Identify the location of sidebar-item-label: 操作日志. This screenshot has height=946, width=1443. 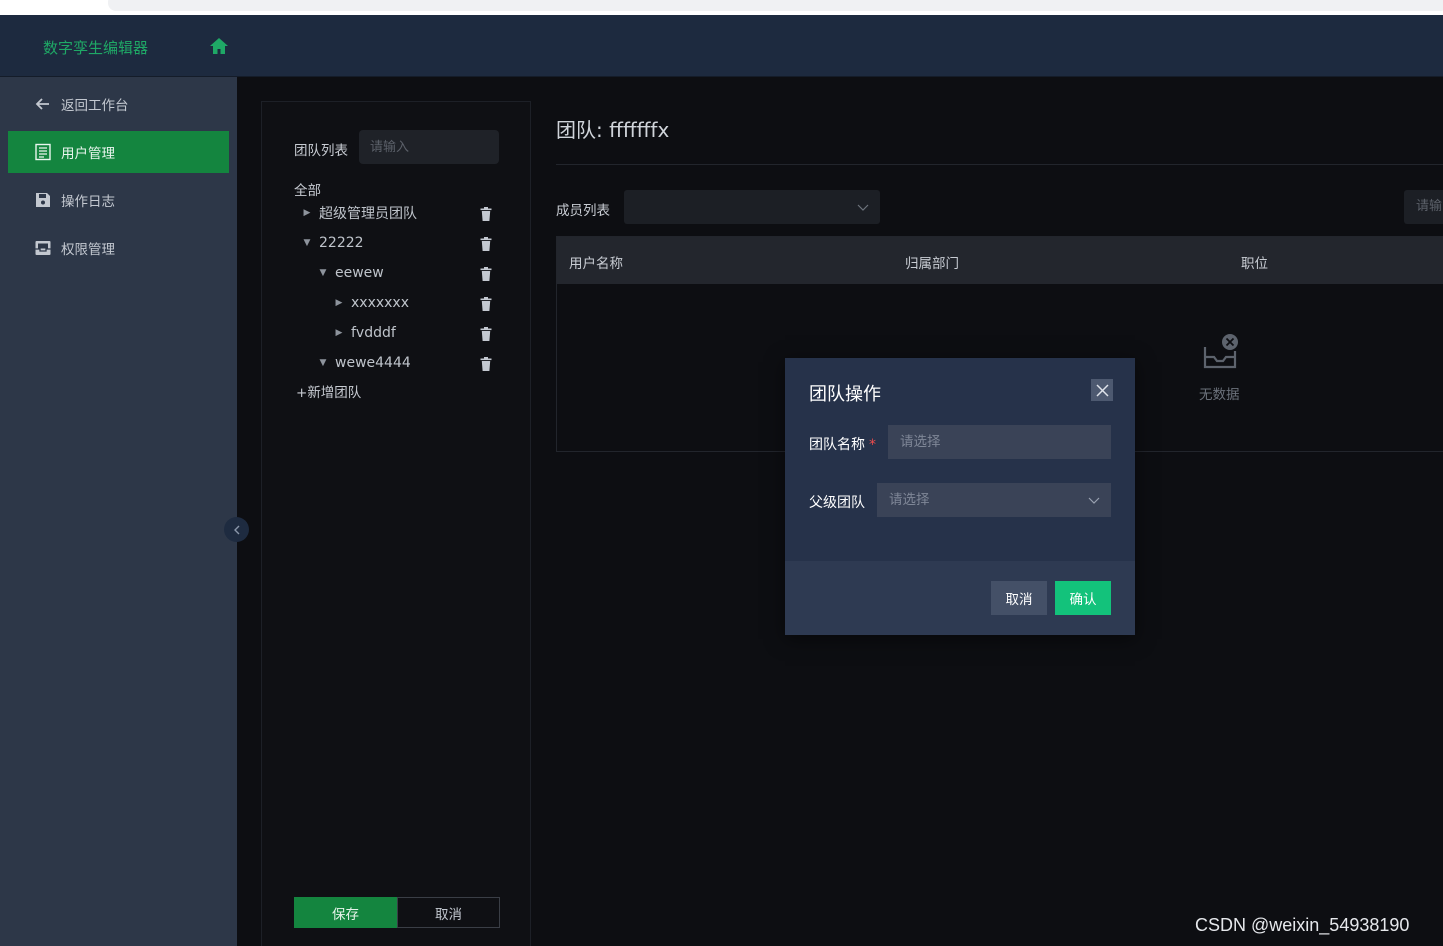
(88, 202).